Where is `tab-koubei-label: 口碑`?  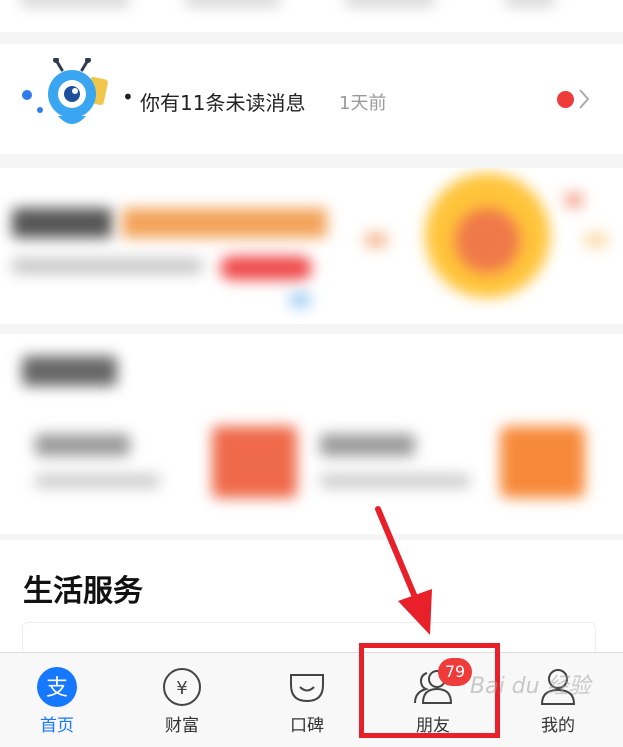 tab-koubei-label: 口碑 is located at coordinates (307, 726).